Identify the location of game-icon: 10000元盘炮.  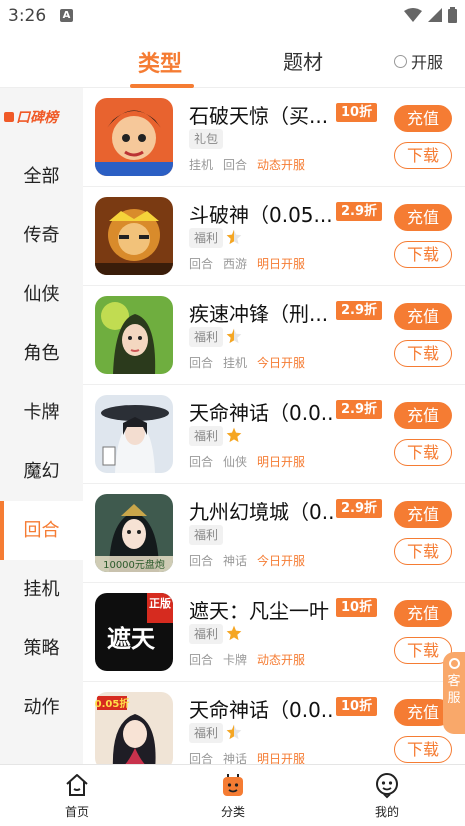
(134, 533).